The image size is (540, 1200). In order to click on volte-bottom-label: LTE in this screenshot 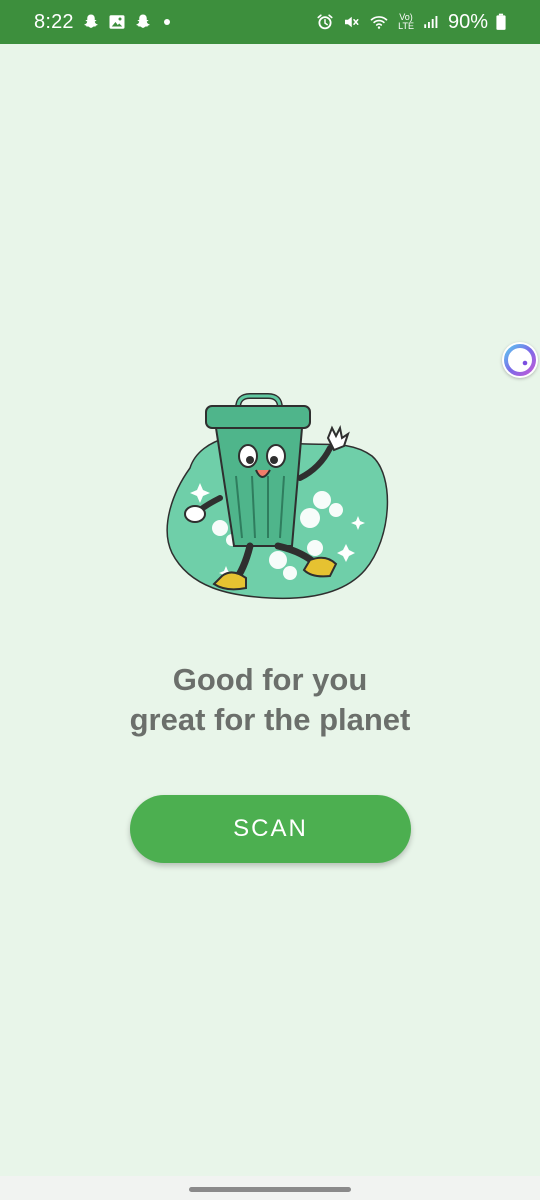, I will do `click(406, 26)`.